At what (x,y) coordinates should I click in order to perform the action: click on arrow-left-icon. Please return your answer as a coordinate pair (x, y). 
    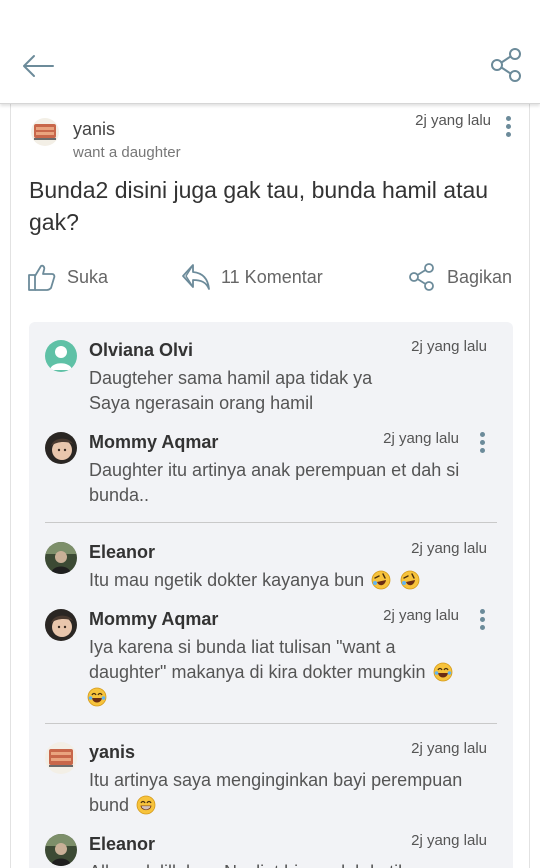
    Looking at the image, I should click on (38, 66).